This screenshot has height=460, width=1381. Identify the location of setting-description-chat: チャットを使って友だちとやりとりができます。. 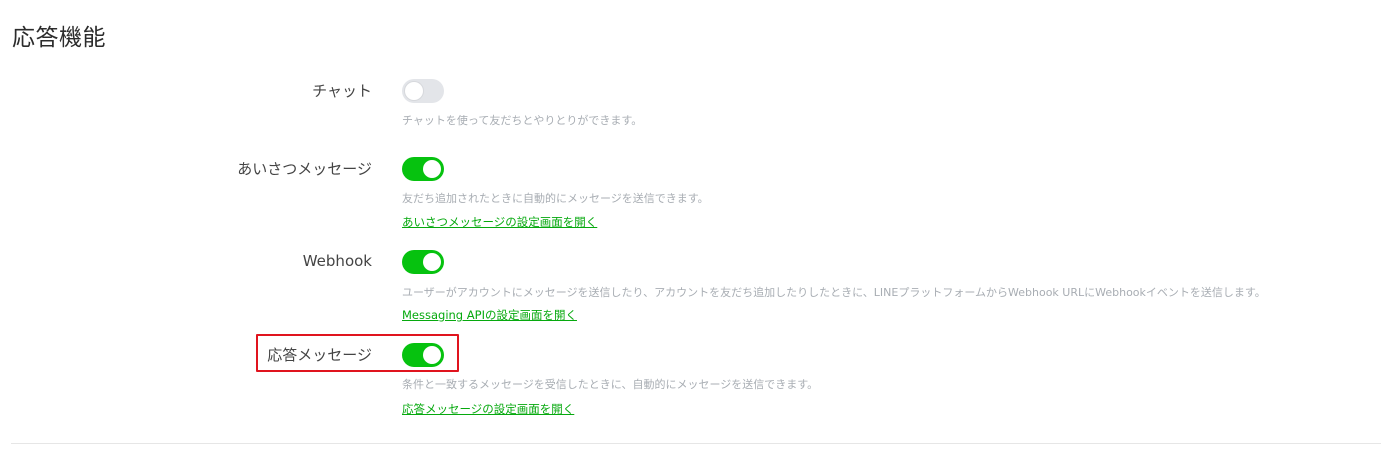
(522, 120).